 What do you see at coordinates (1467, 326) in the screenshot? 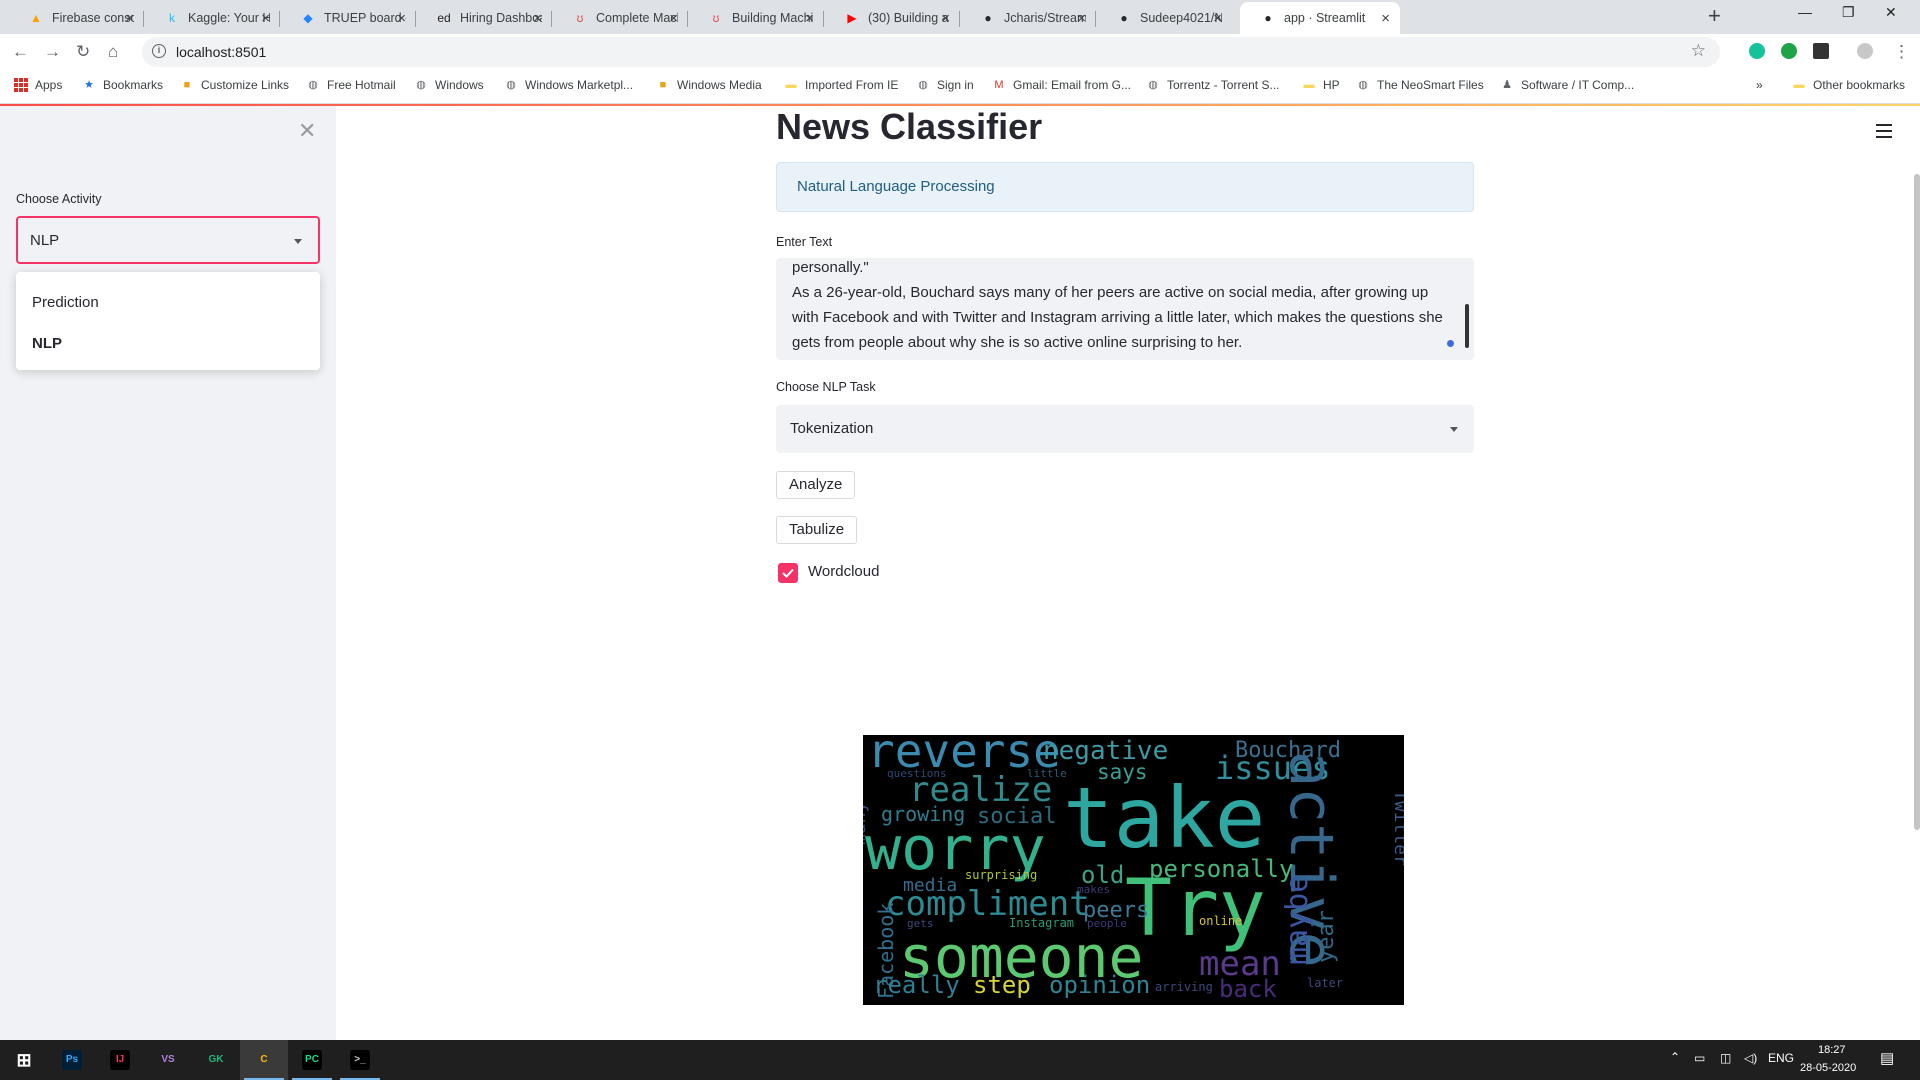
I see `textarea-scrollbar` at bounding box center [1467, 326].